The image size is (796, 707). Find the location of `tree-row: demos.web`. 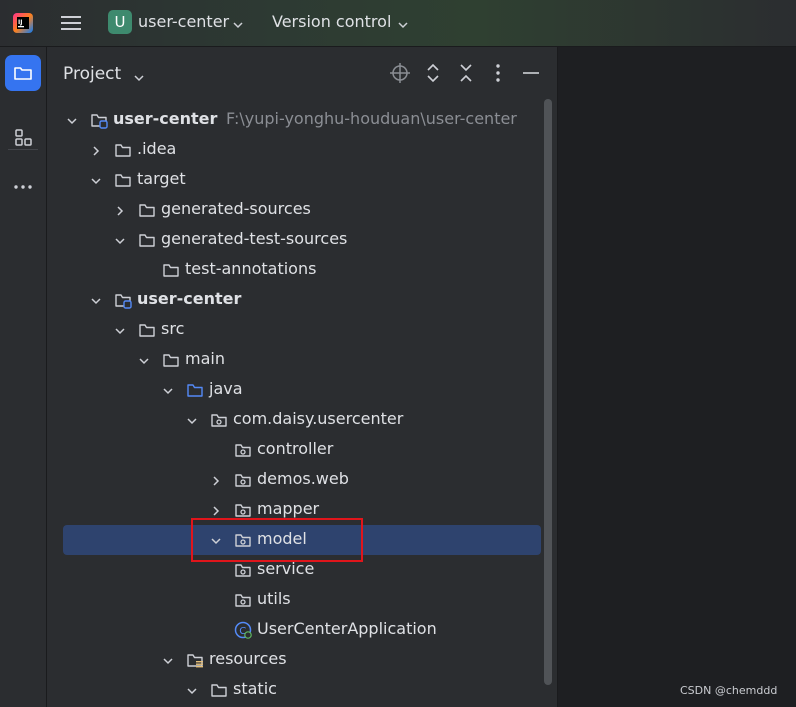

tree-row: demos.web is located at coordinates (302, 480).